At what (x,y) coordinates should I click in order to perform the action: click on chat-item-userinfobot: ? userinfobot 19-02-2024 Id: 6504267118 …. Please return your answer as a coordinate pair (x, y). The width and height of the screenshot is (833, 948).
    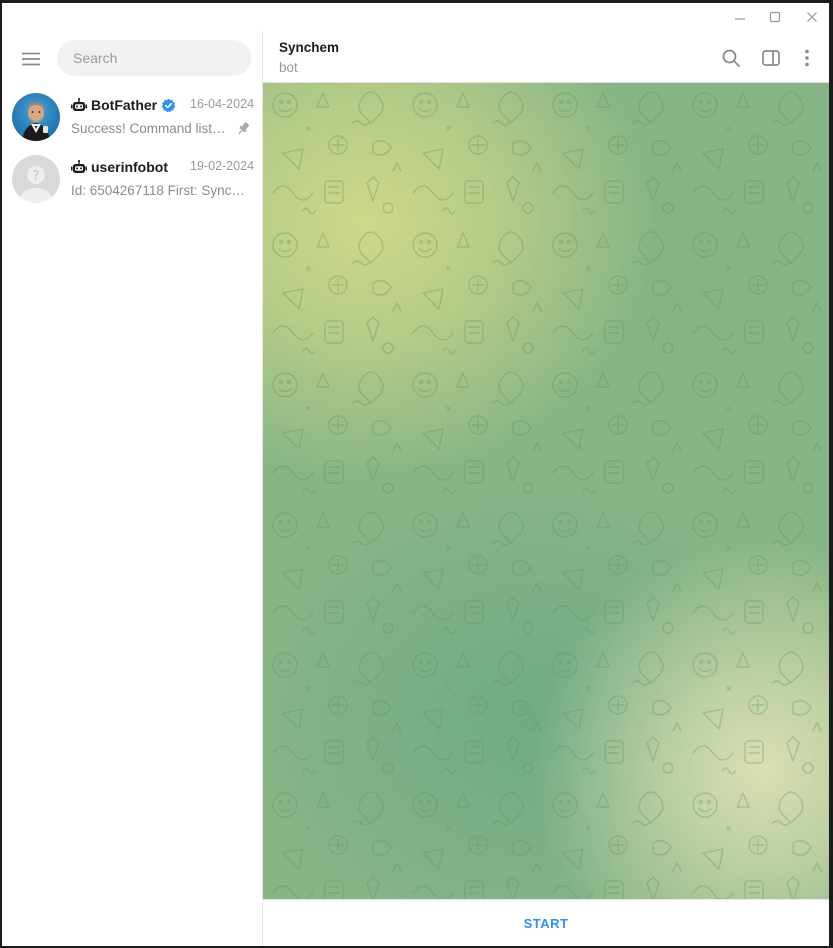
    Looking at the image, I should click on (132, 180).